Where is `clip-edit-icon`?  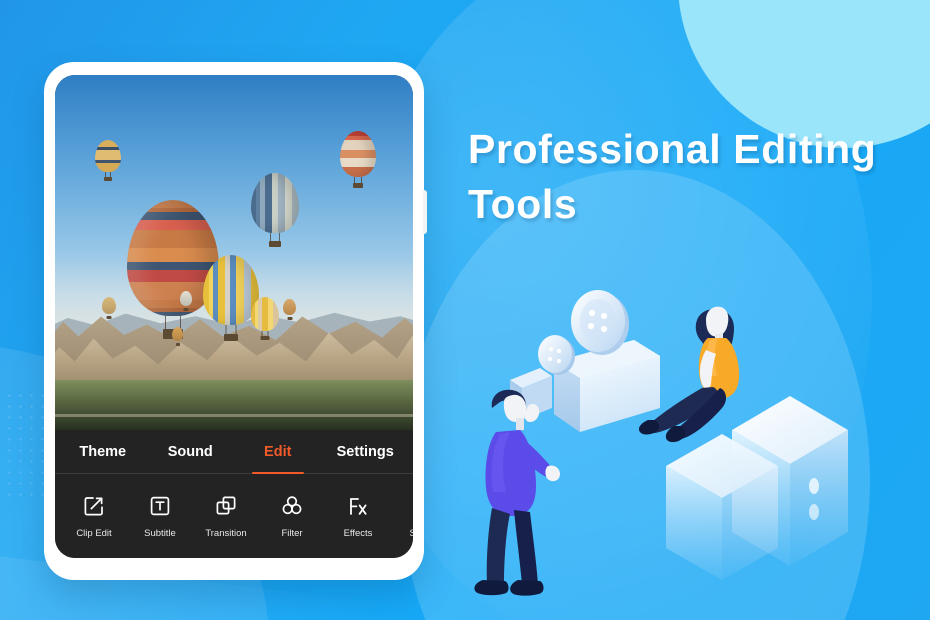 clip-edit-icon is located at coordinates (94, 506).